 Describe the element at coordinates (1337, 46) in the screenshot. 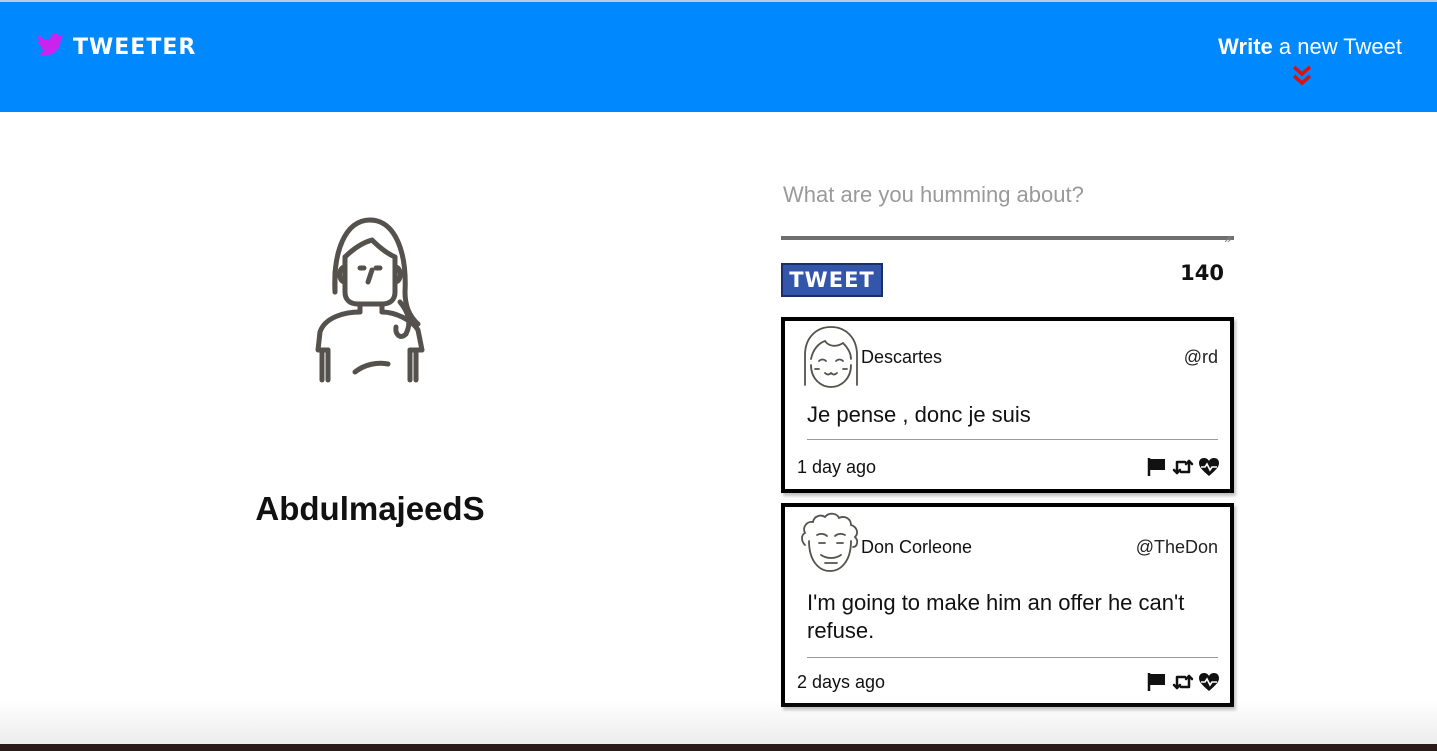

I see `compose-rest: a new Tweet` at that location.